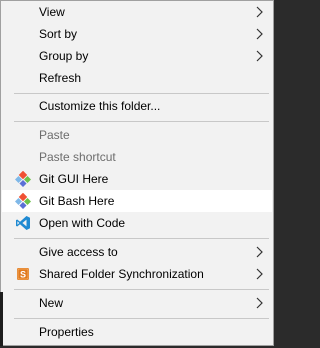  What do you see at coordinates (64, 56) in the screenshot?
I see `menu-item-label: Group by` at bounding box center [64, 56].